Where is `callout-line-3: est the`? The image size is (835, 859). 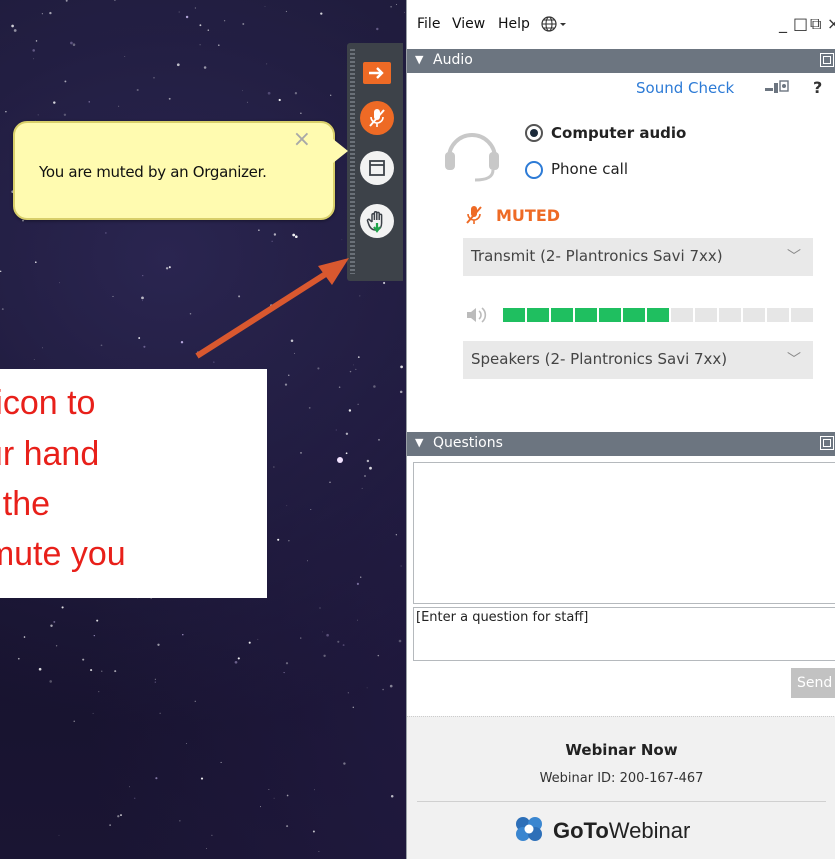 callout-line-3: est the is located at coordinates (25, 504).